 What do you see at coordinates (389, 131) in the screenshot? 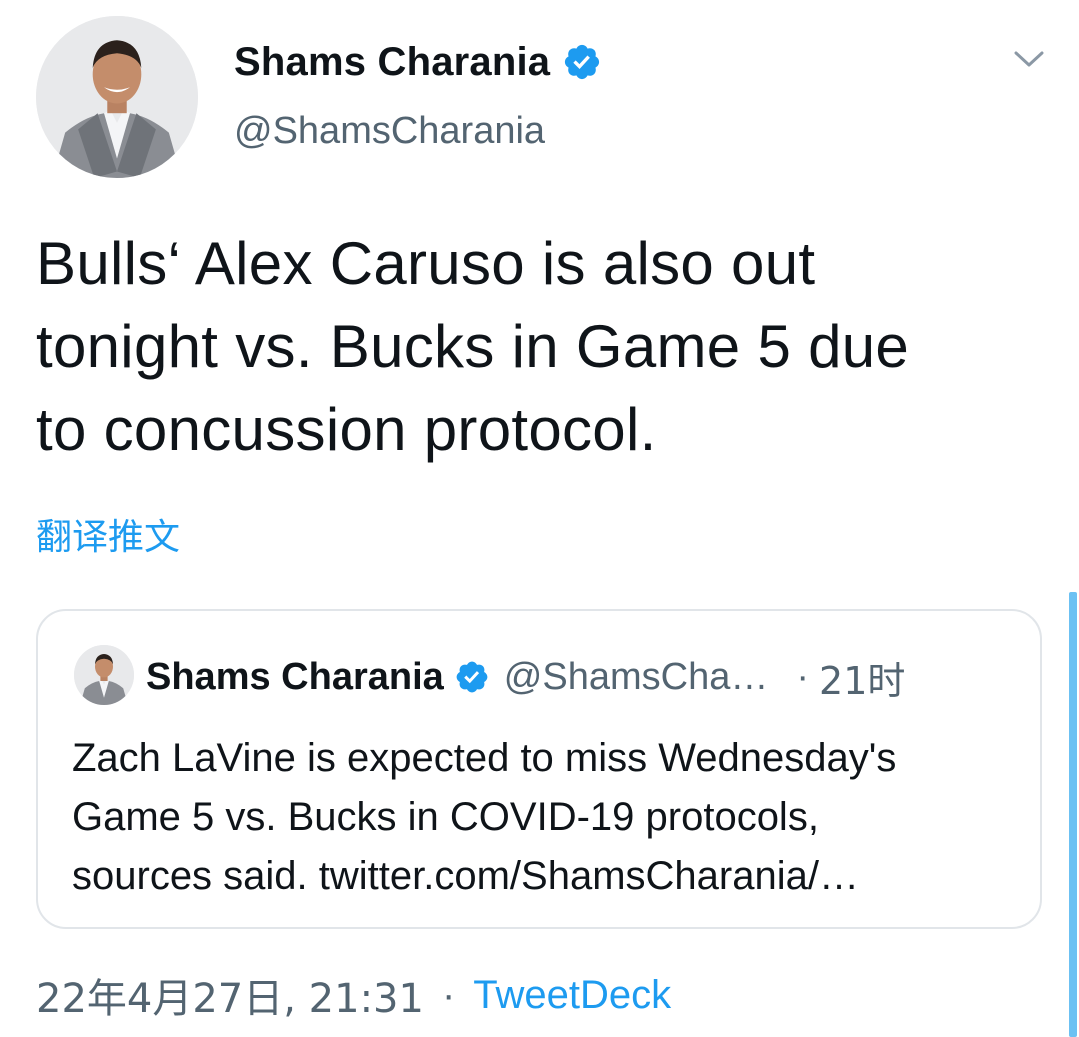
I see `author-handle: @ShamsCharania` at bounding box center [389, 131].